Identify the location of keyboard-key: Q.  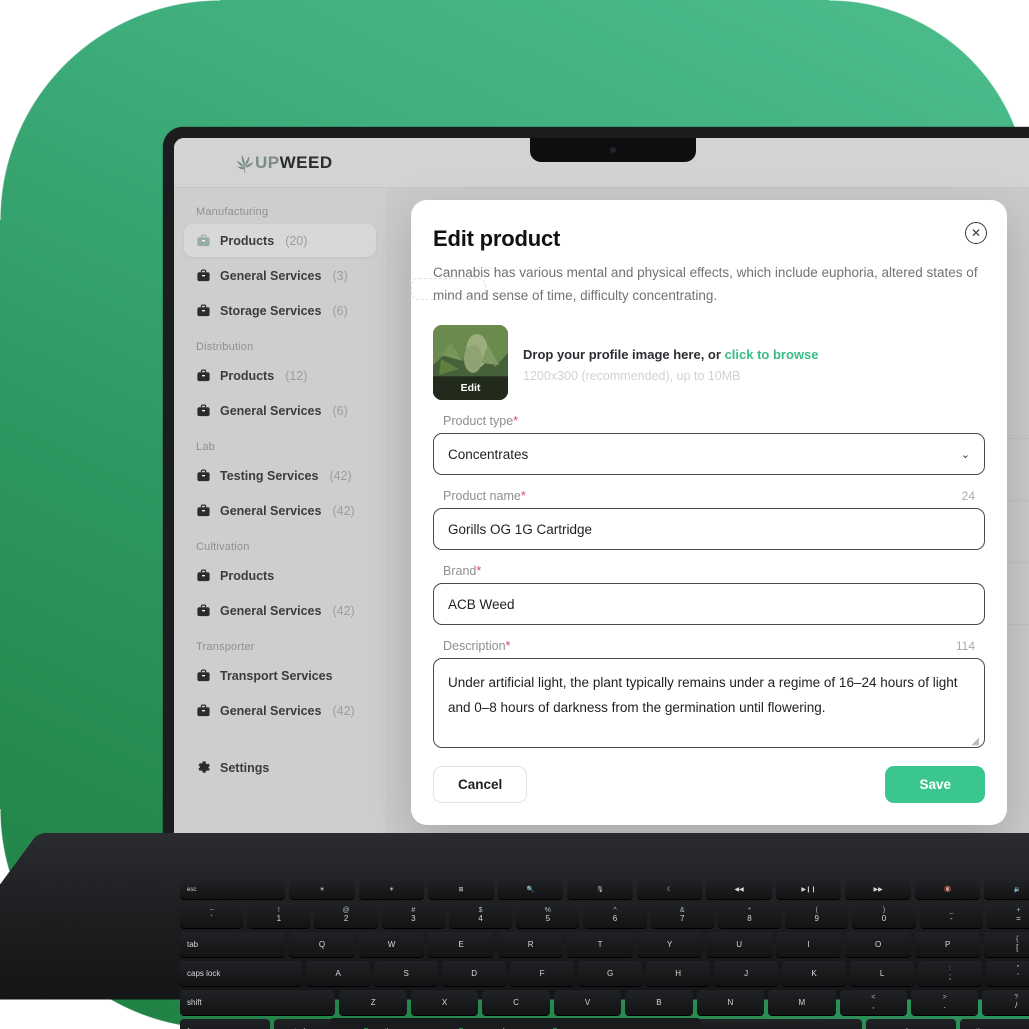
(322, 944).